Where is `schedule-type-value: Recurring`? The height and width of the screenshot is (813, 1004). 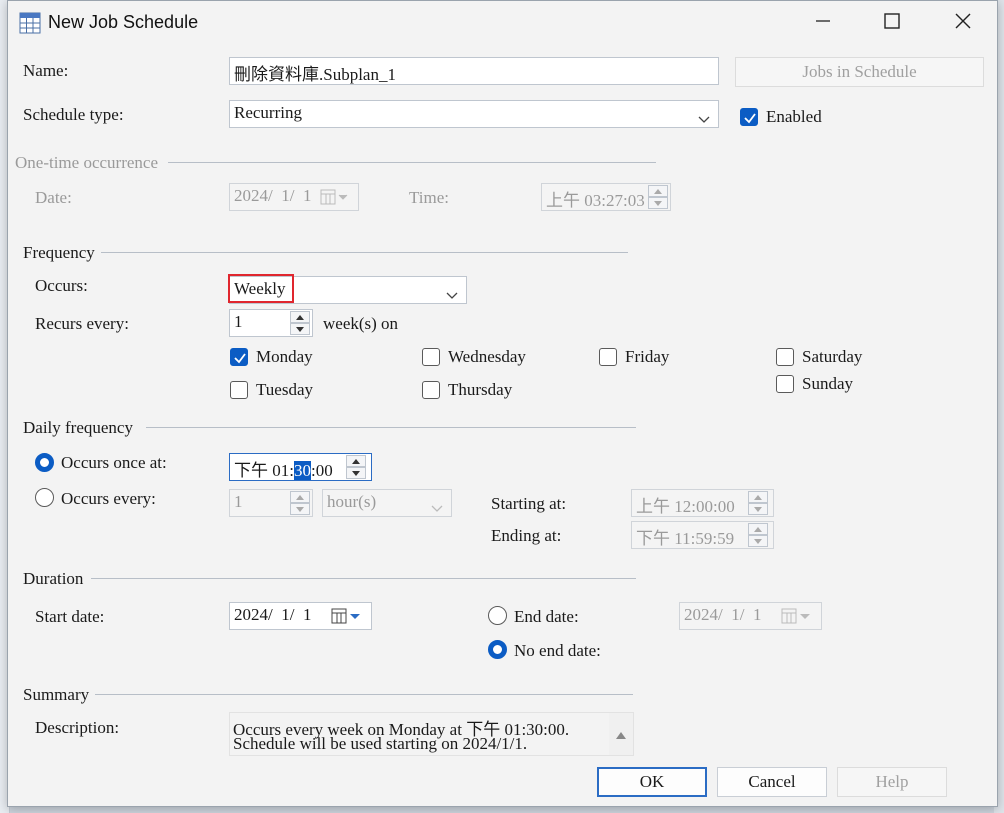 schedule-type-value: Recurring is located at coordinates (268, 112).